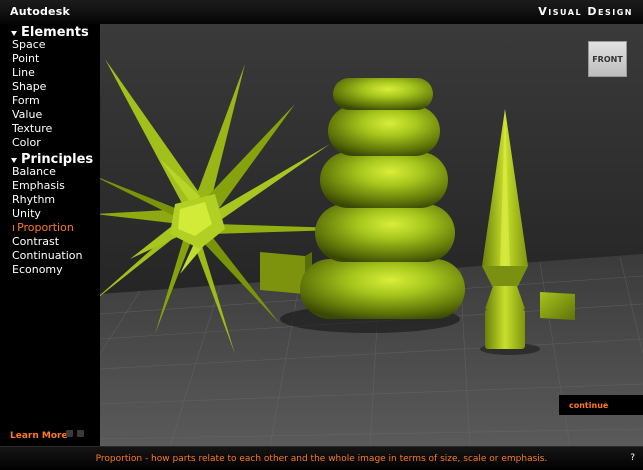  I want to click on sidebar-item-proportion-label: Proportion, so click(45, 227).